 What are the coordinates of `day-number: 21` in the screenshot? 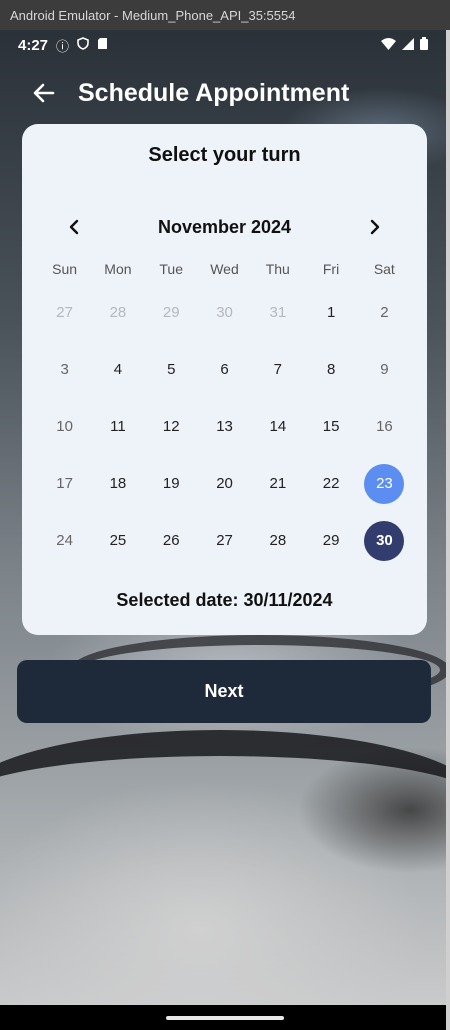 It's located at (278, 483).